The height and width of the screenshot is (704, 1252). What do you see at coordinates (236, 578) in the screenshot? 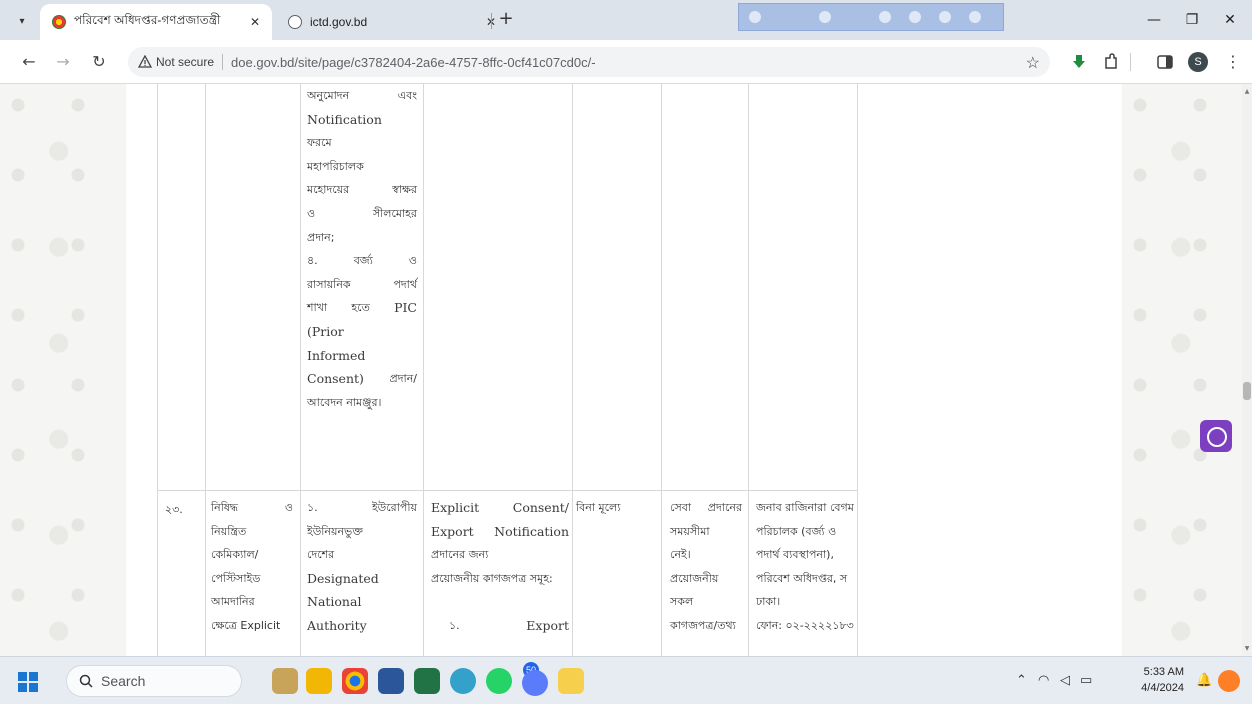
I see `cell-line: পেস্টিসাইড` at bounding box center [236, 578].